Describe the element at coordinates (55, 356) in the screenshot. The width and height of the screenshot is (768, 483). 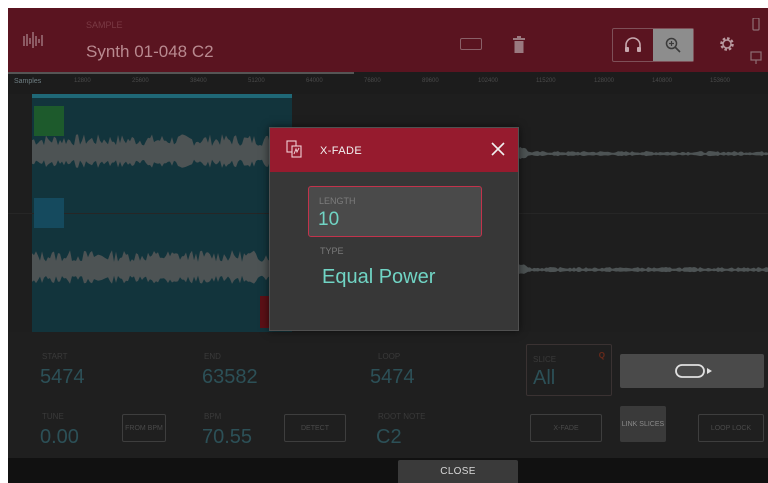
I see `start-label: START` at that location.